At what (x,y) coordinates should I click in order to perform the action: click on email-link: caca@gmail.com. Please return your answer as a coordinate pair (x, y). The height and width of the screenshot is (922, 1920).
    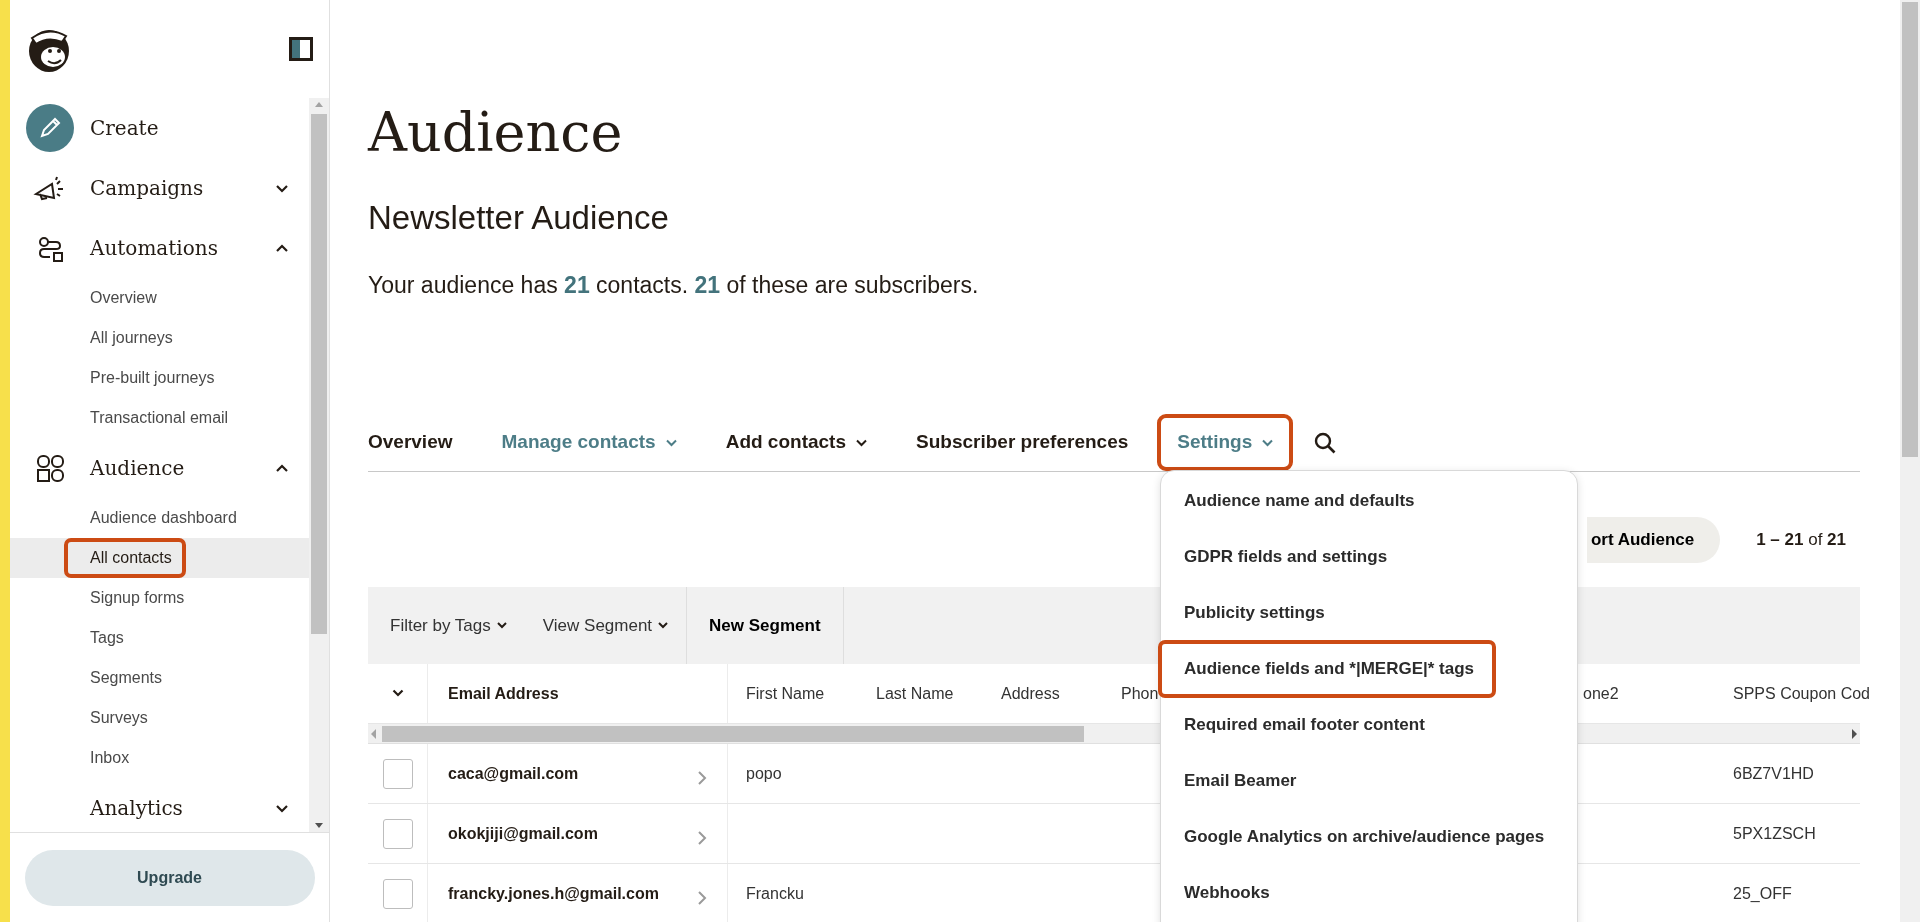
    Looking at the image, I should click on (572, 773).